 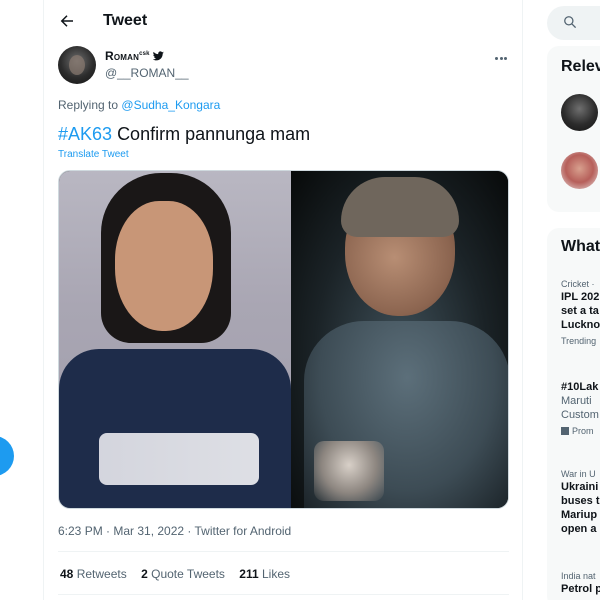 I want to click on tweet-stats: 48 Retweets 2 Quote Tweets 211 Likes, so click(x=180, y=574).